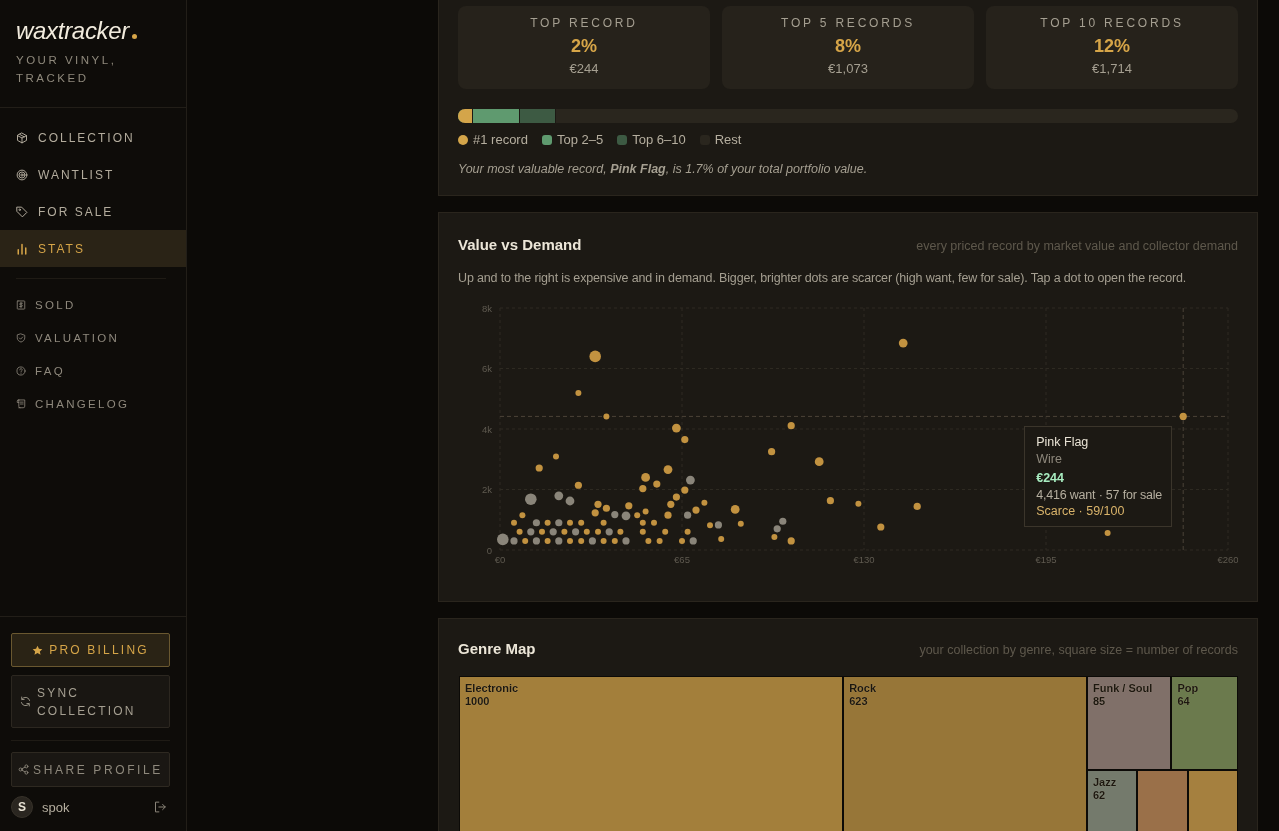 This screenshot has width=1279, height=831. I want to click on nav-item: WANTLIST, so click(93, 174).